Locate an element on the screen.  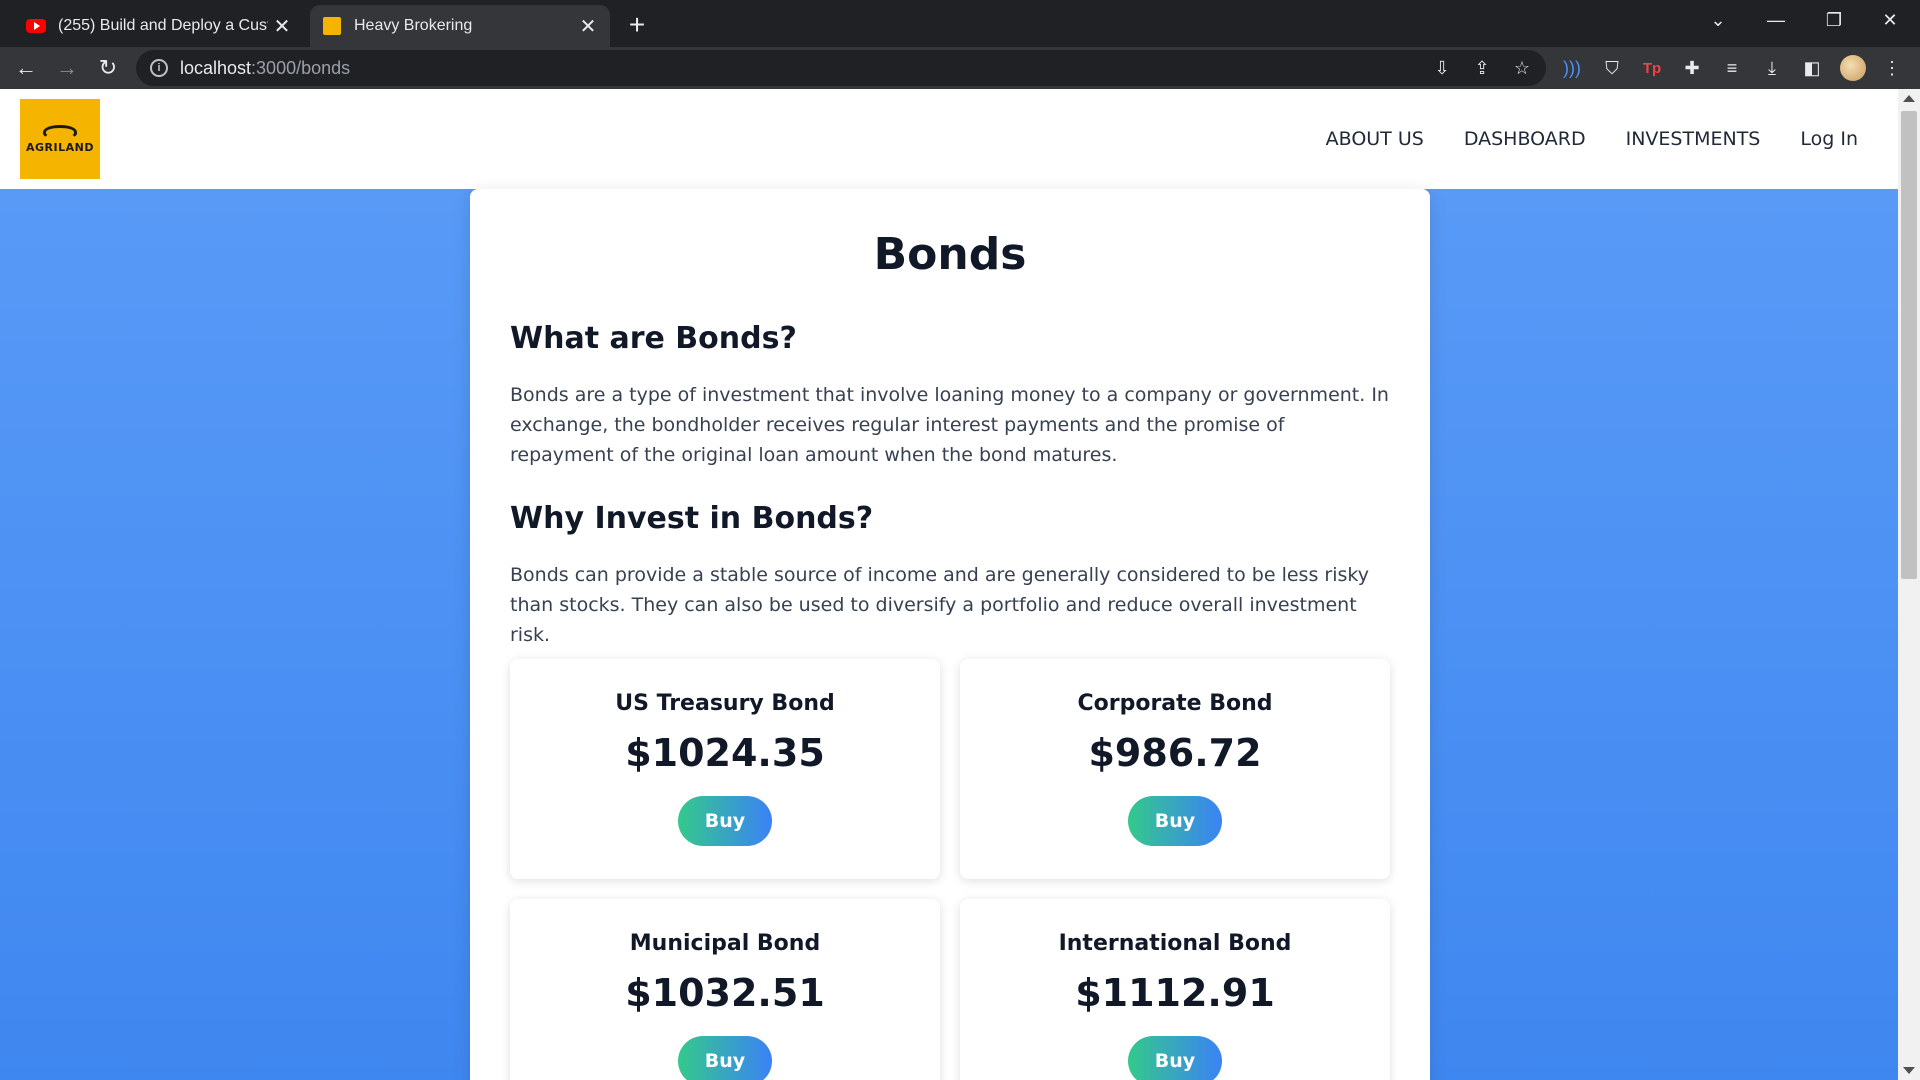
bond-price: $1032.51 is located at coordinates (725, 993).